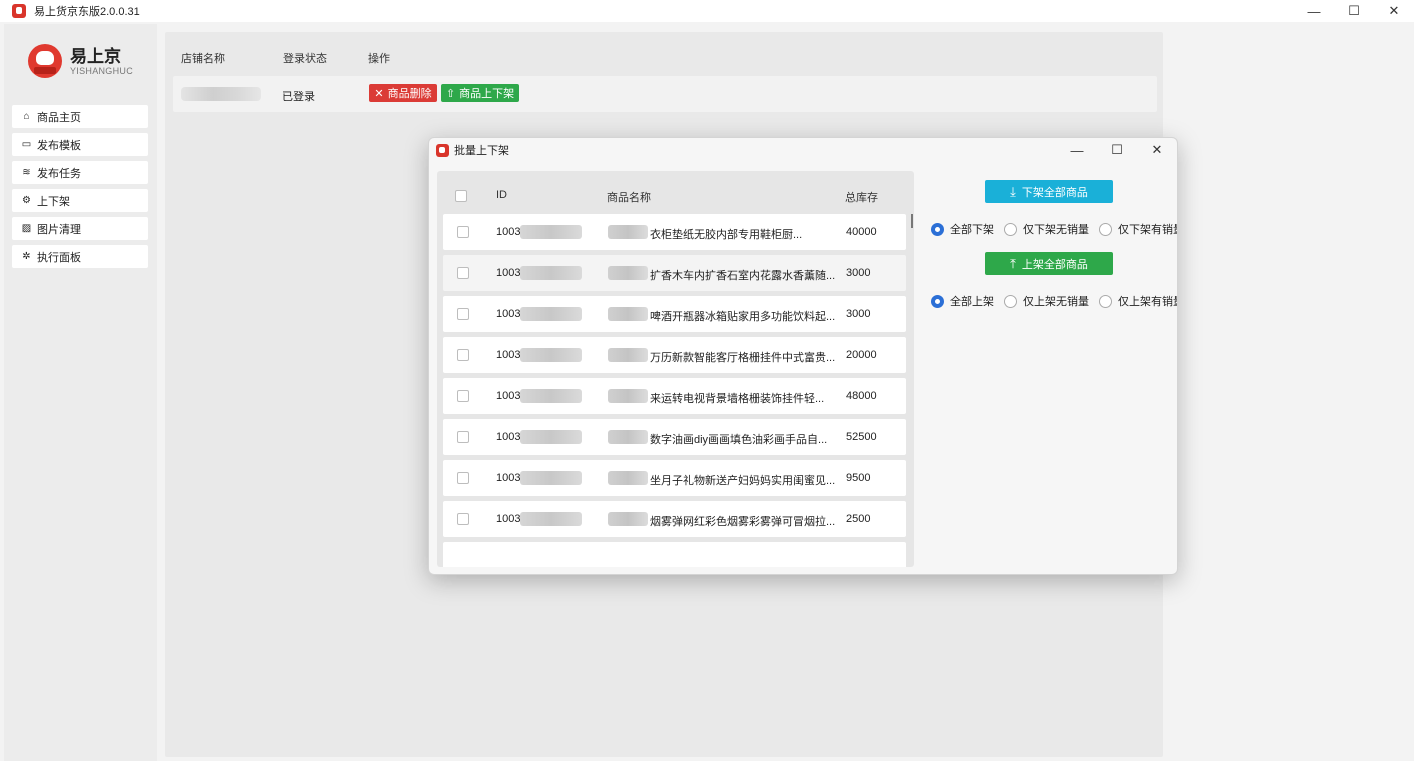 The image size is (1414, 761). I want to click on app-logo-icon, so click(19, 11).